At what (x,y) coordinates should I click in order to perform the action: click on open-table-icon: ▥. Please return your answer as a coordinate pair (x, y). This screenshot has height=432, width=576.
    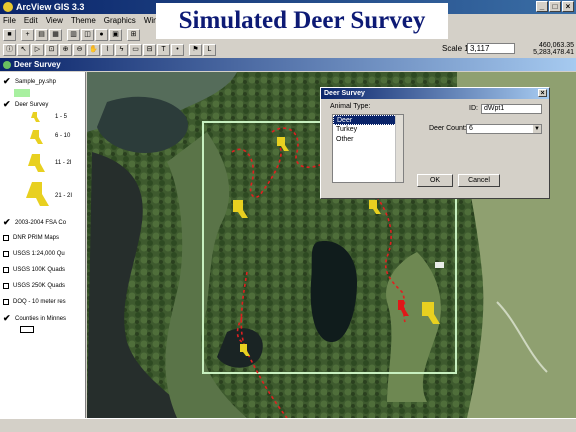
    Looking at the image, I should click on (73, 34).